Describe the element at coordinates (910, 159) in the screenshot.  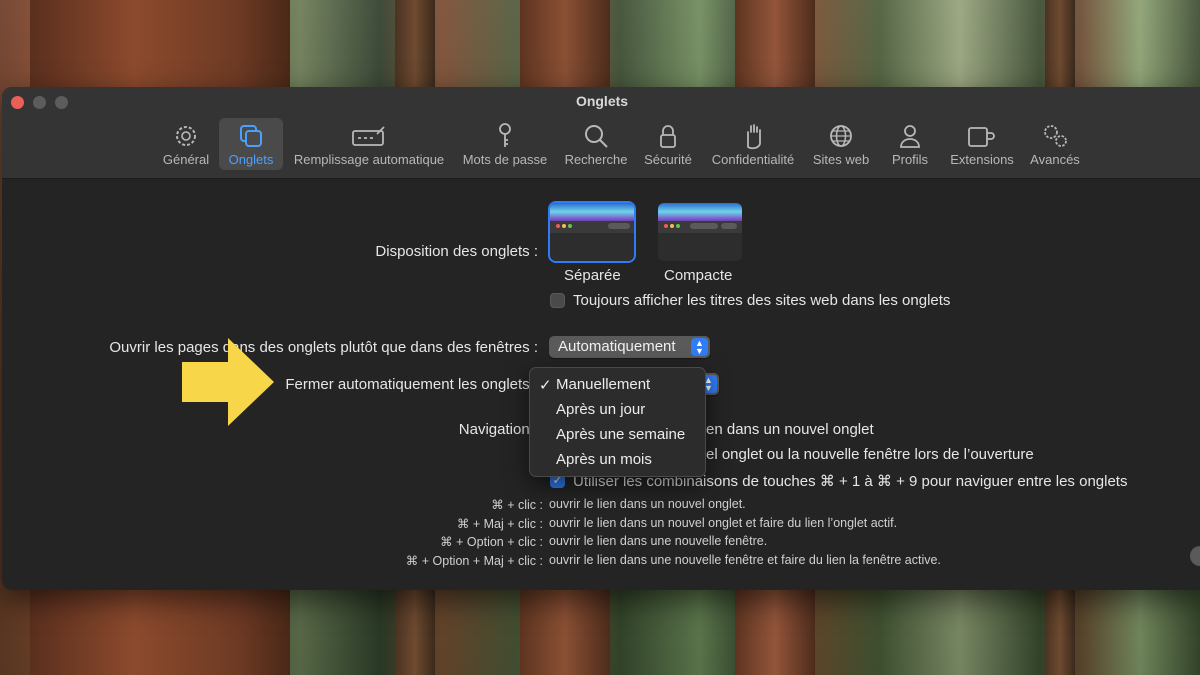
I see `tab-label: Profils` at that location.